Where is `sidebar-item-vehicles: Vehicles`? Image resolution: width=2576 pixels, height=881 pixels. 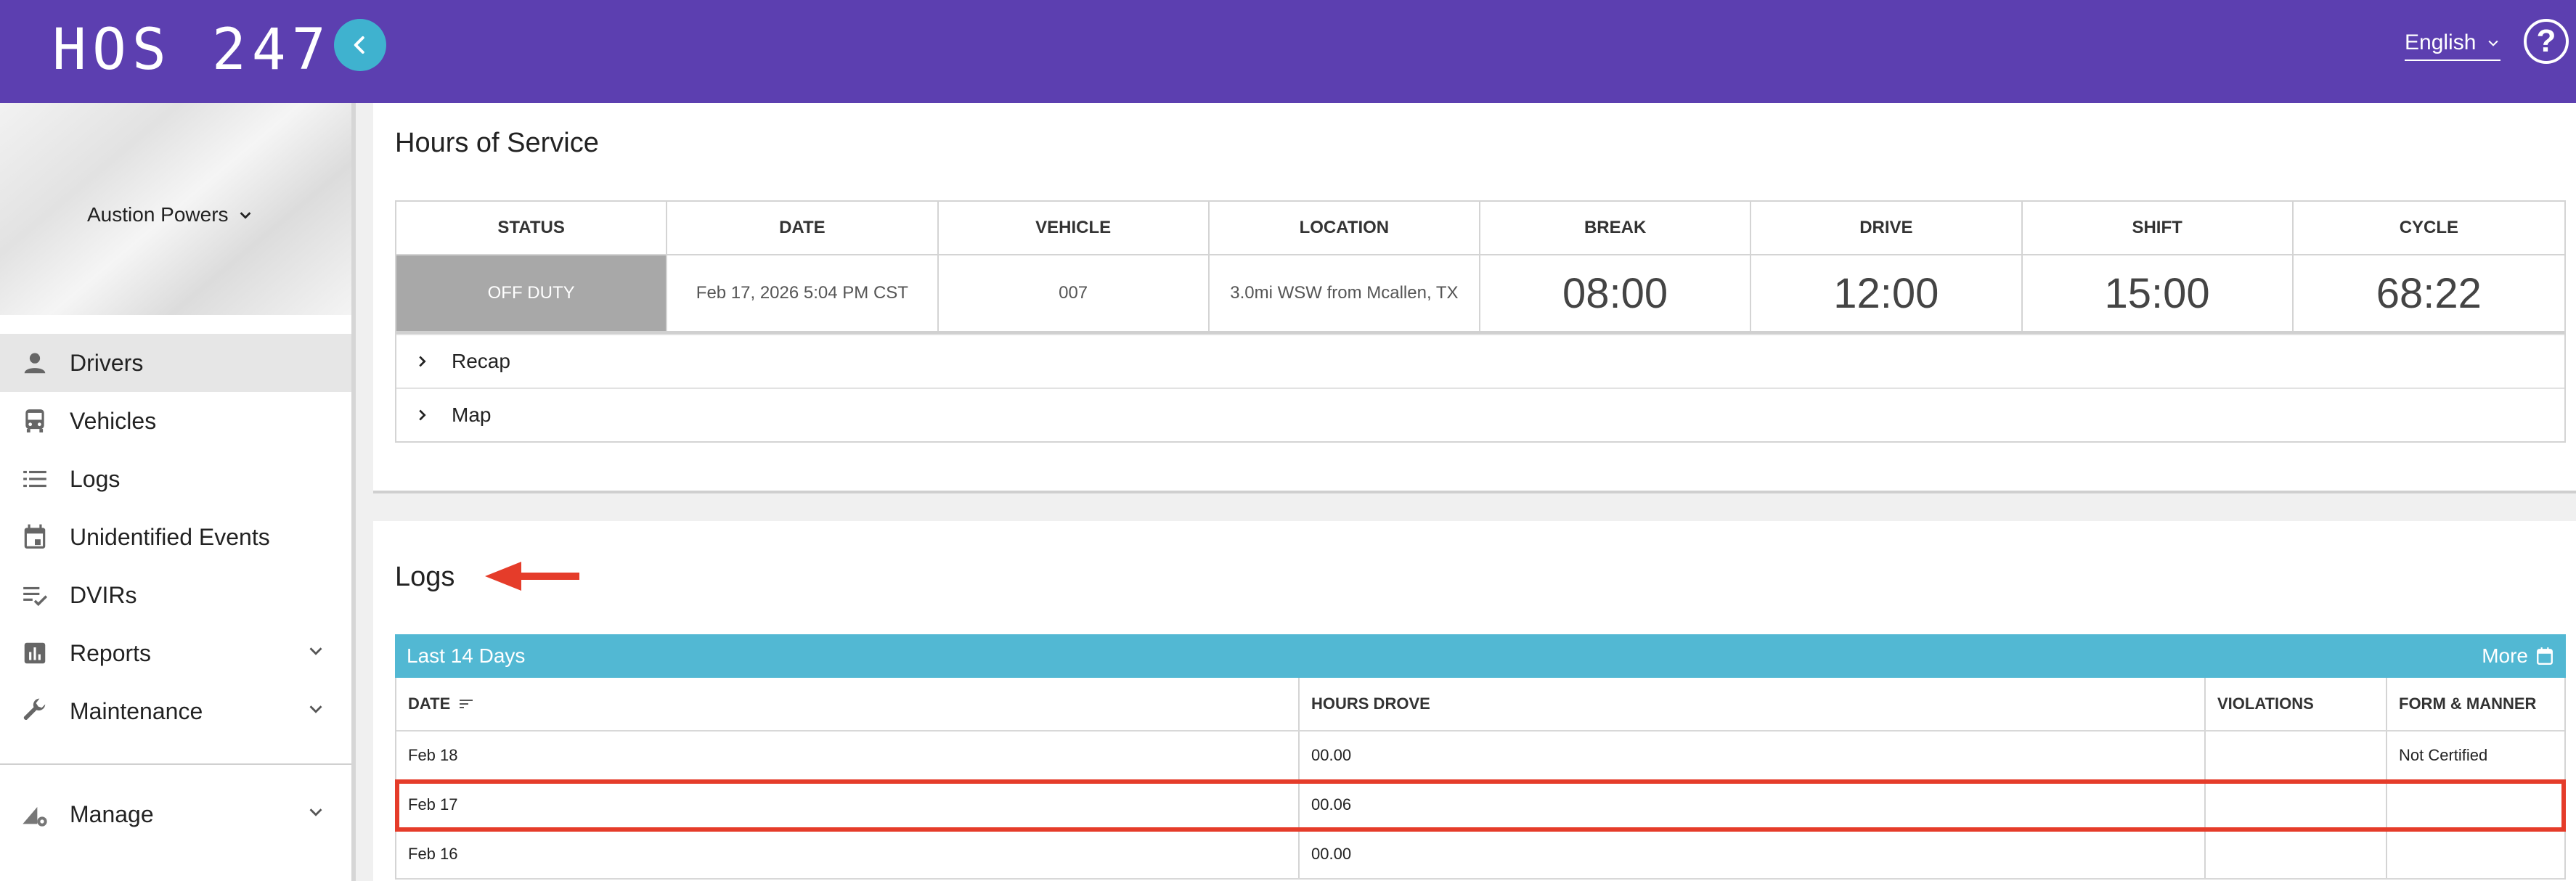 sidebar-item-vehicles: Vehicles is located at coordinates (175, 421).